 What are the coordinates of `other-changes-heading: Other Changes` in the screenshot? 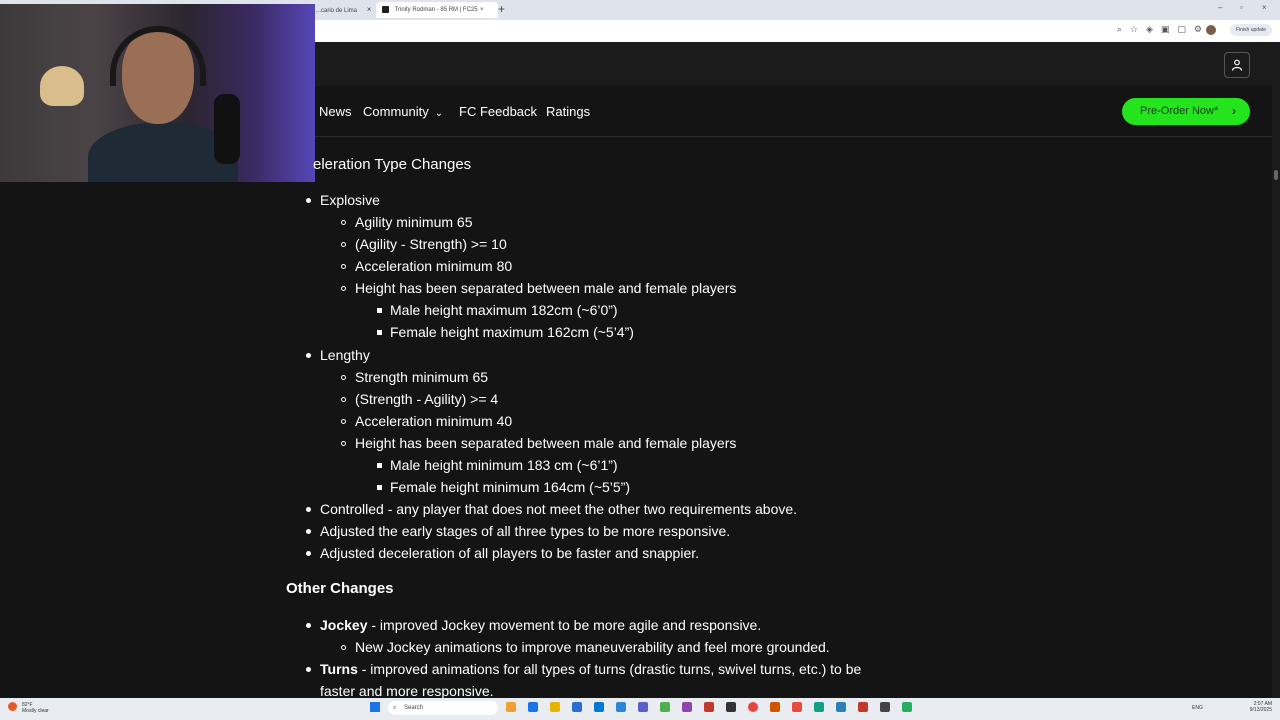 It's located at (340, 588).